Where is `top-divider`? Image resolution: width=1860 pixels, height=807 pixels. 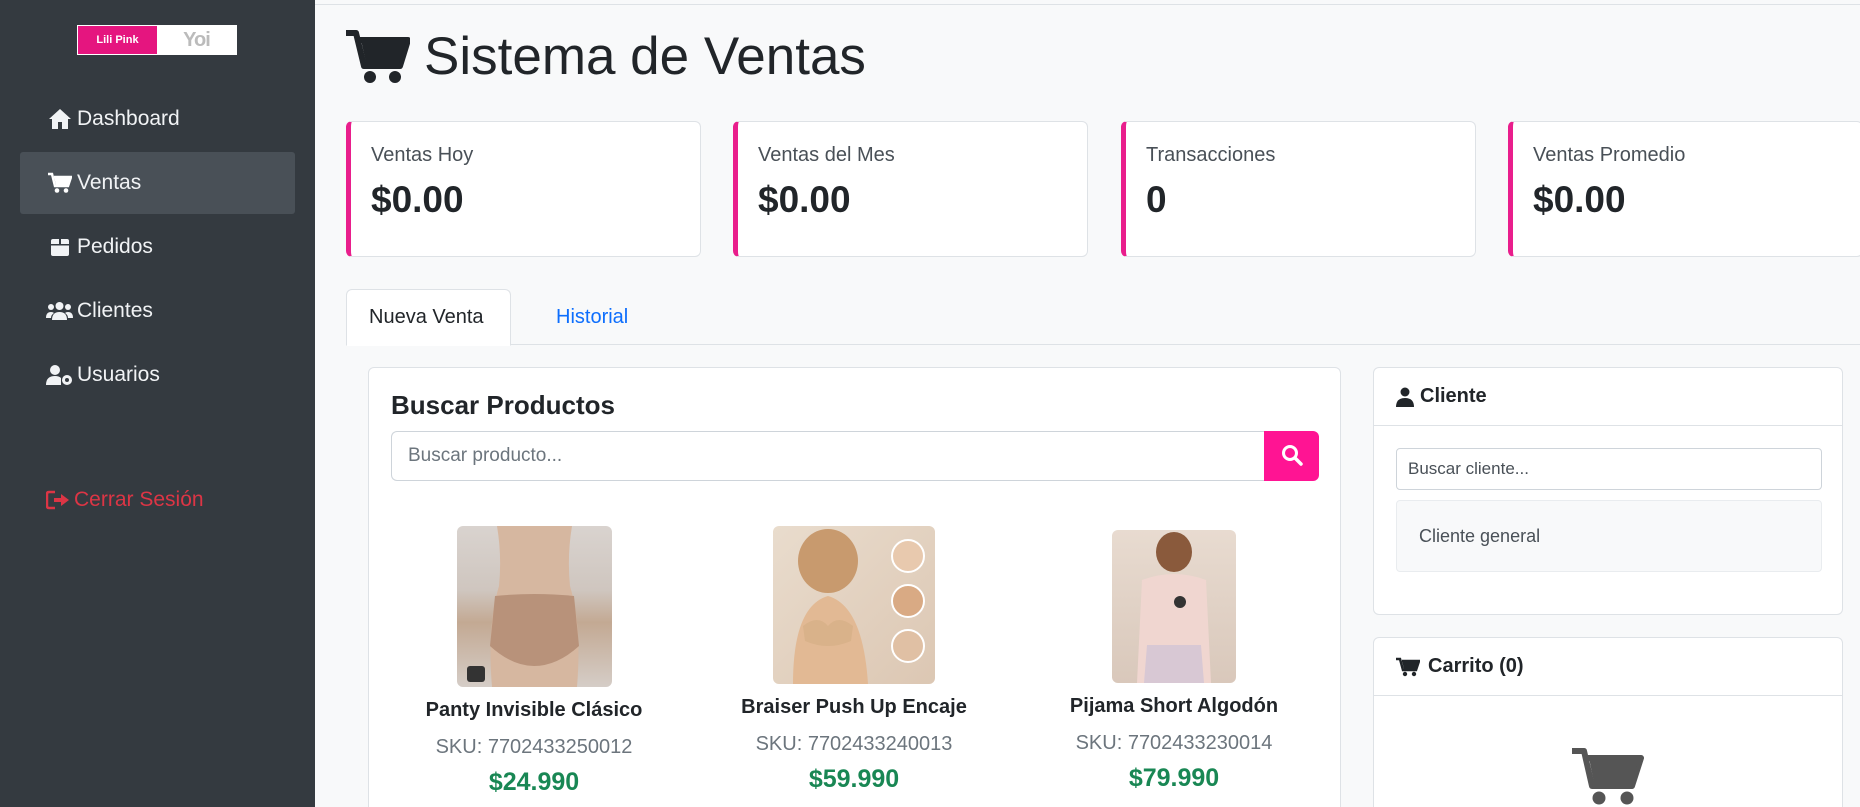
top-divider is located at coordinates (1087, 4).